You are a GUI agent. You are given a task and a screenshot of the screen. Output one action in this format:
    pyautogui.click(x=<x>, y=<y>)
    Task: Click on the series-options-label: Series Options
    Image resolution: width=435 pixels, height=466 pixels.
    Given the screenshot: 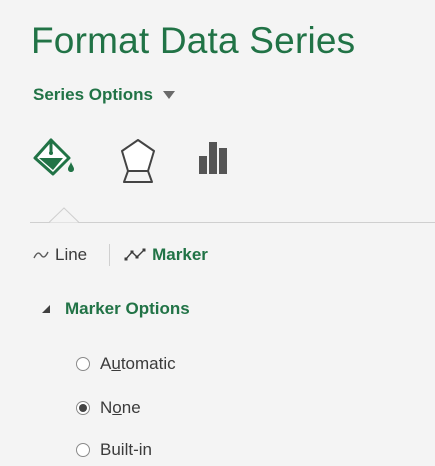 What is the action you would take?
    pyautogui.click(x=93, y=94)
    